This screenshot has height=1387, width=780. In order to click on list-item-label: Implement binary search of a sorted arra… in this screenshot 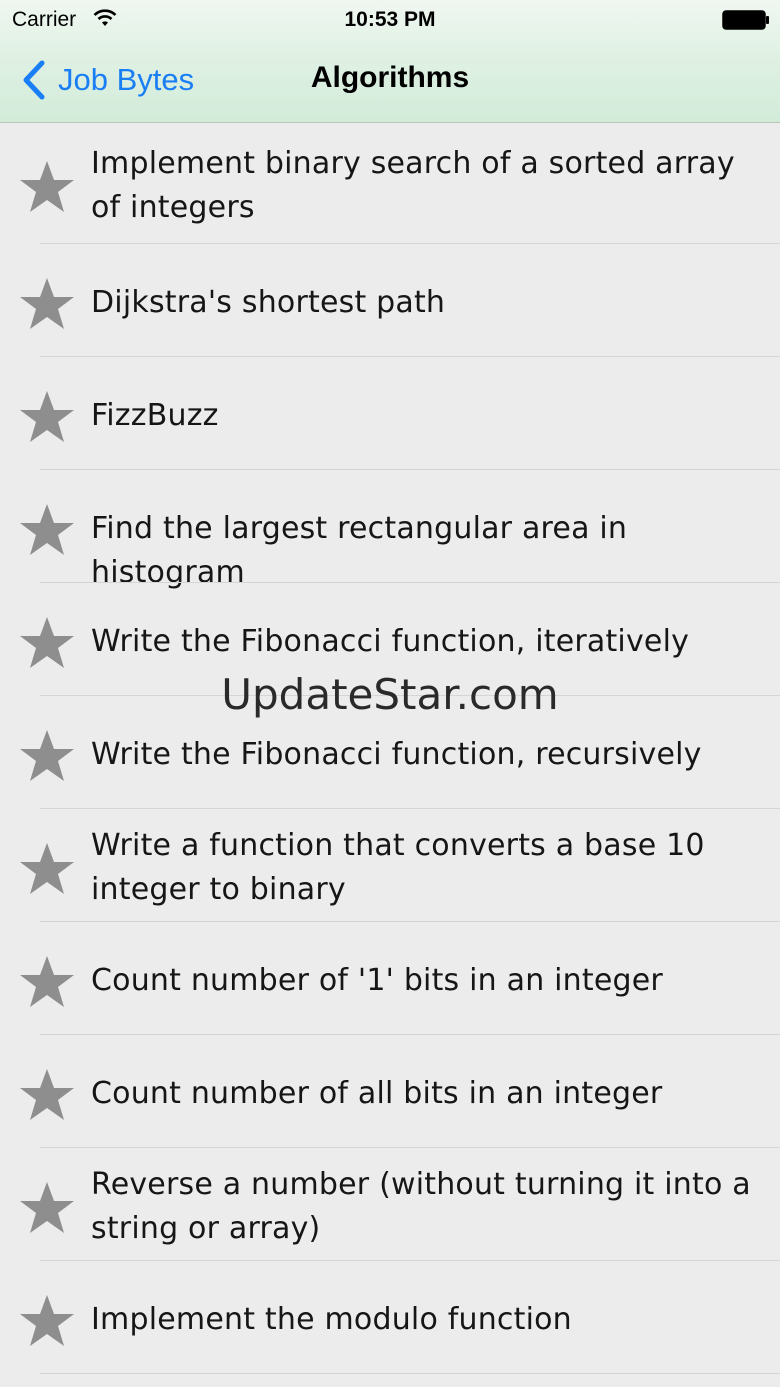, I will do `click(413, 185)`.